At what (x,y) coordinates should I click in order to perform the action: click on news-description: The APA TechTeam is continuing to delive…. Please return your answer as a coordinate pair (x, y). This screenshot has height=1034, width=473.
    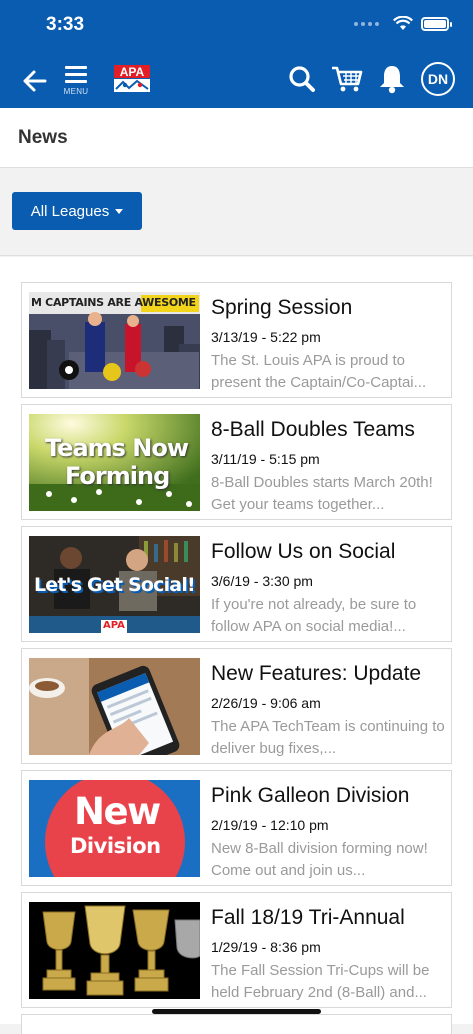
    Looking at the image, I should click on (328, 737).